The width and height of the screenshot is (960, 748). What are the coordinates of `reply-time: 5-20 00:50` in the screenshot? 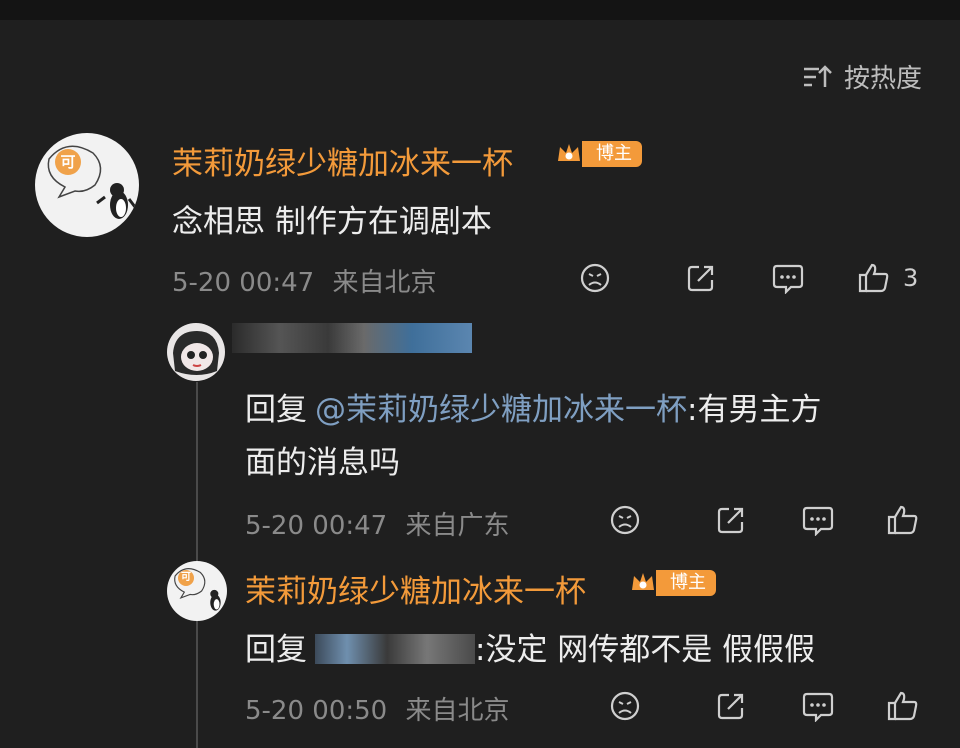 It's located at (316, 711).